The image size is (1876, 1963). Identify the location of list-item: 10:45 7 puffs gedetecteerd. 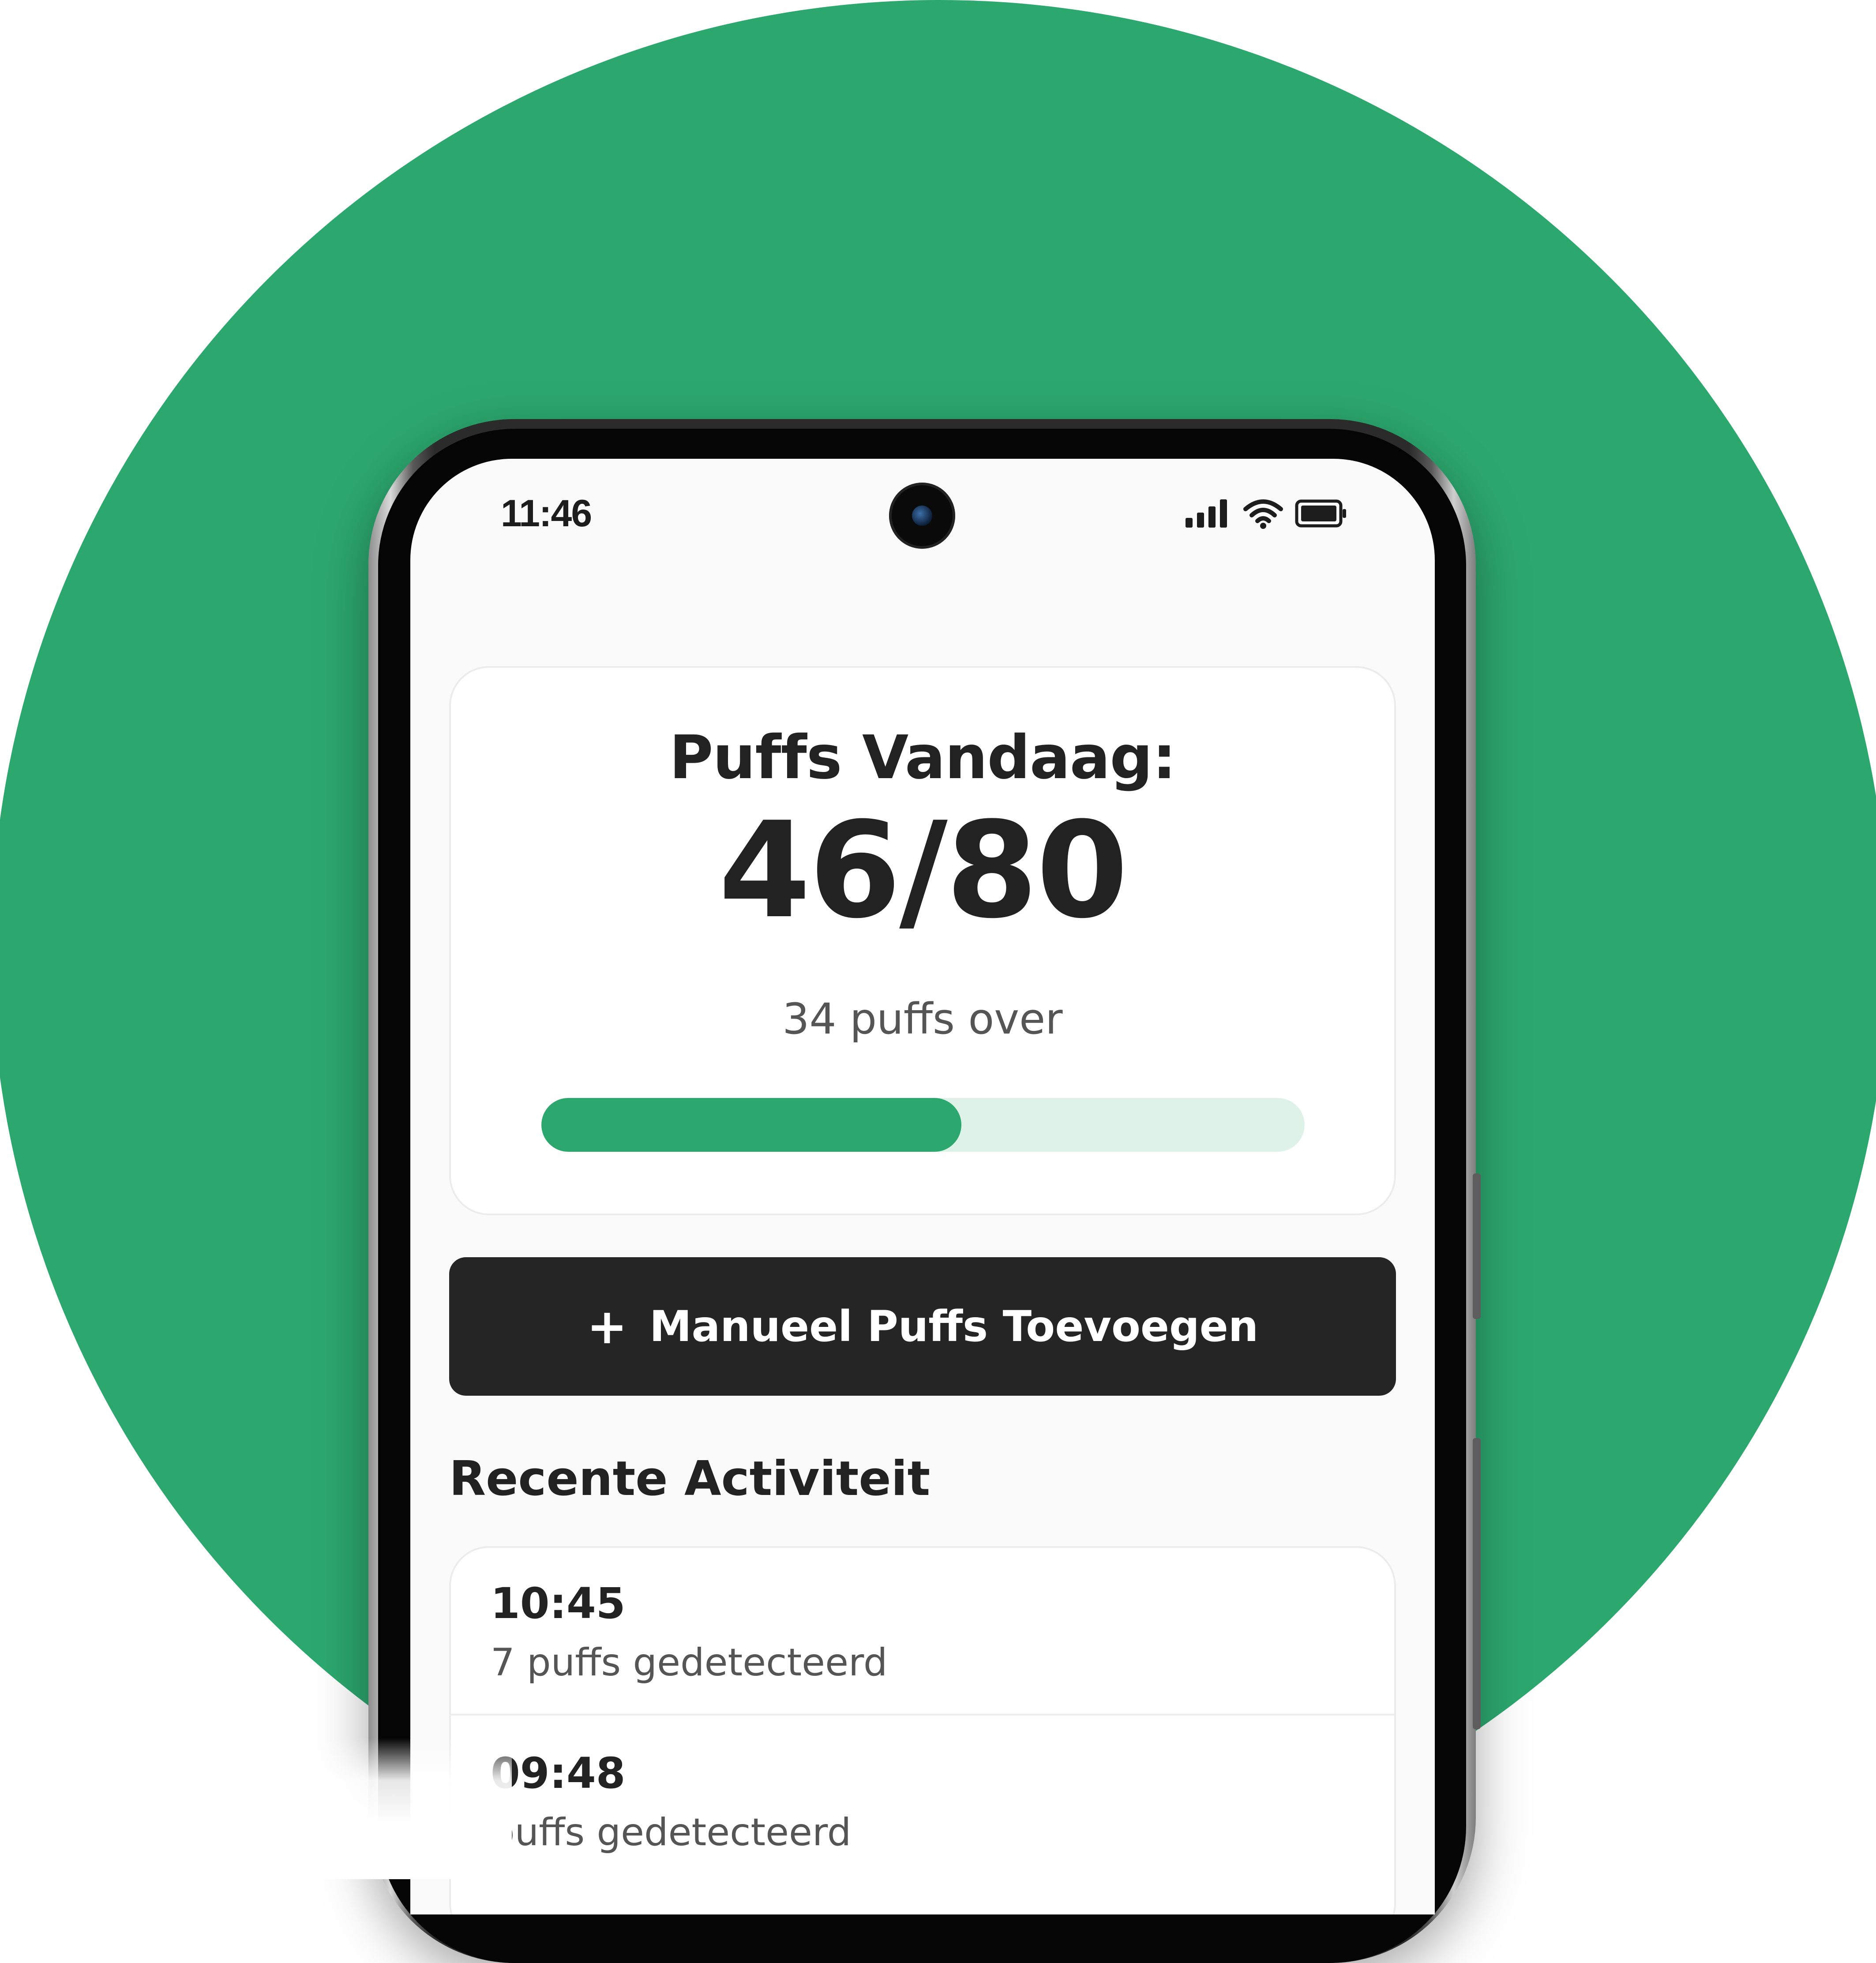
(922, 1632).